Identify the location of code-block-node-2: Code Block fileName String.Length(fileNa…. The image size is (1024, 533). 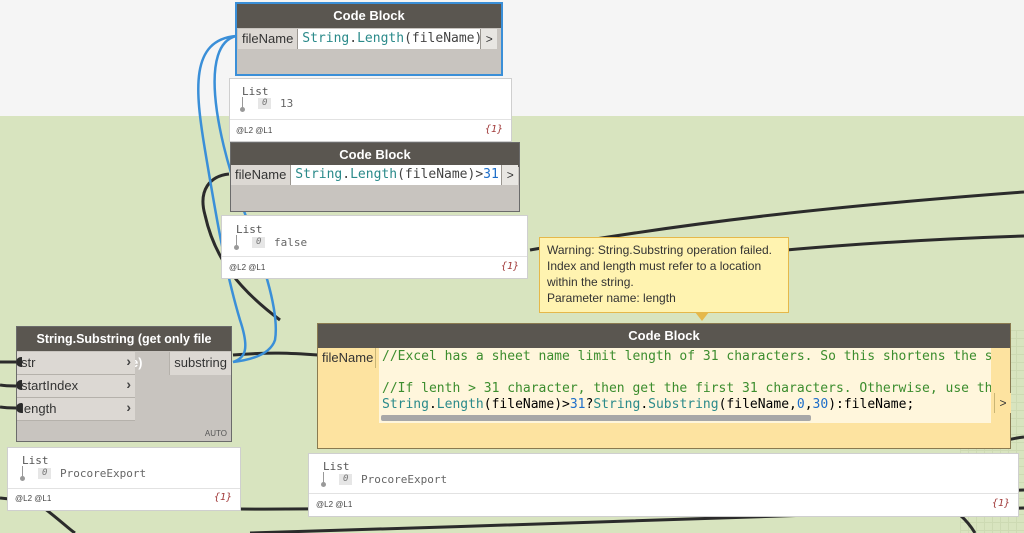
(375, 177).